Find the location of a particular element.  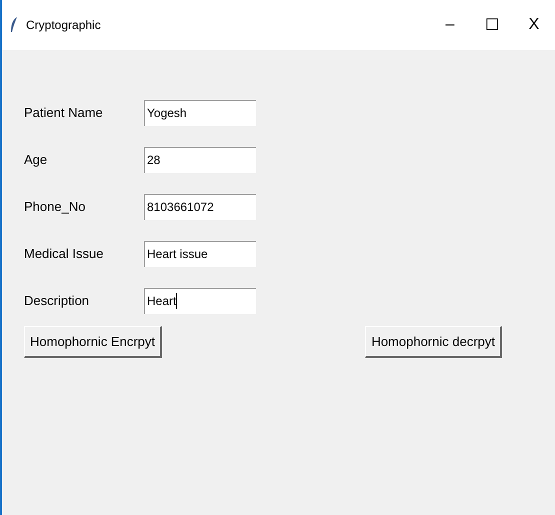

input-field: 28 is located at coordinates (200, 159).